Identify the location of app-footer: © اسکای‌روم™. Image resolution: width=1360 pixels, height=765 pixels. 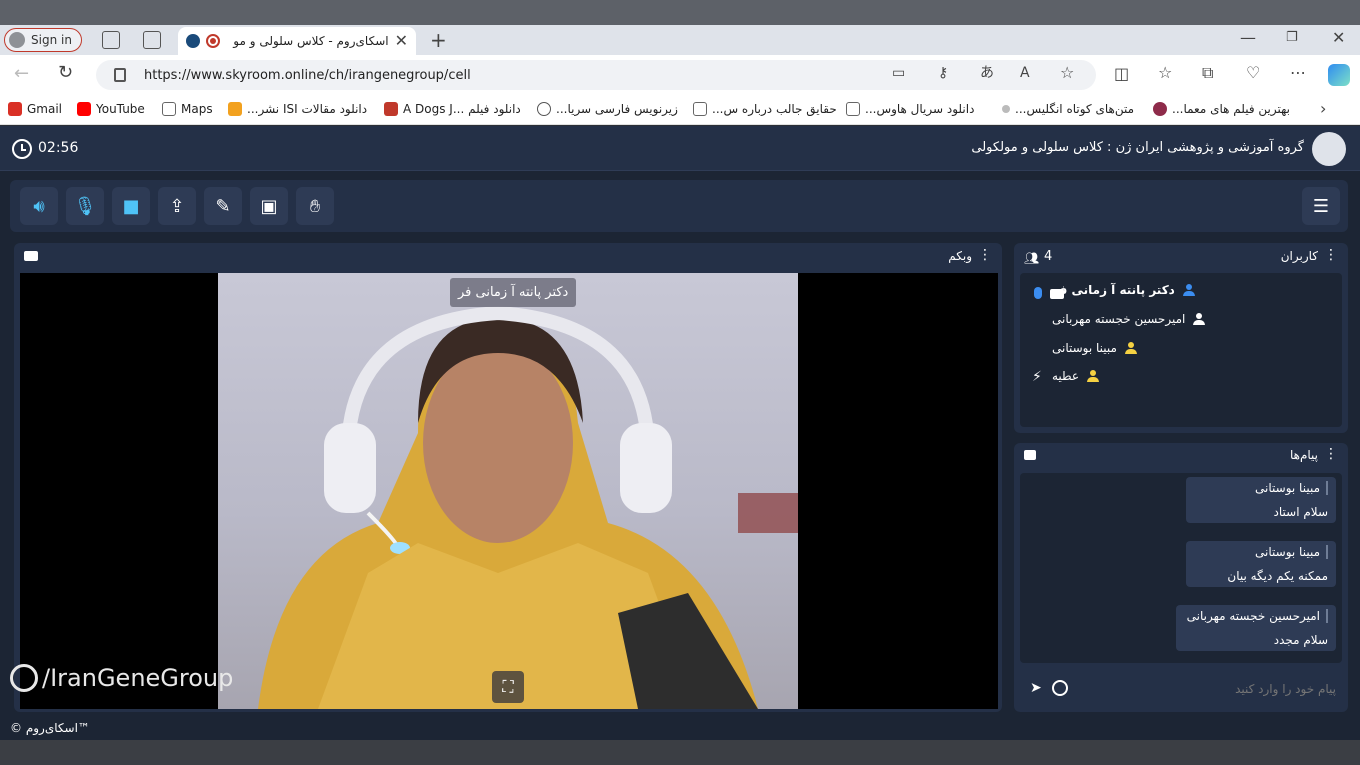
(680, 728).